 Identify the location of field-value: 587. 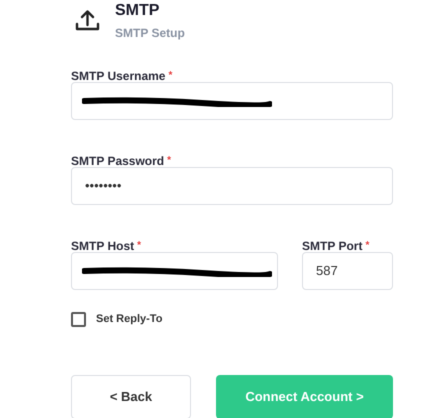
(327, 271).